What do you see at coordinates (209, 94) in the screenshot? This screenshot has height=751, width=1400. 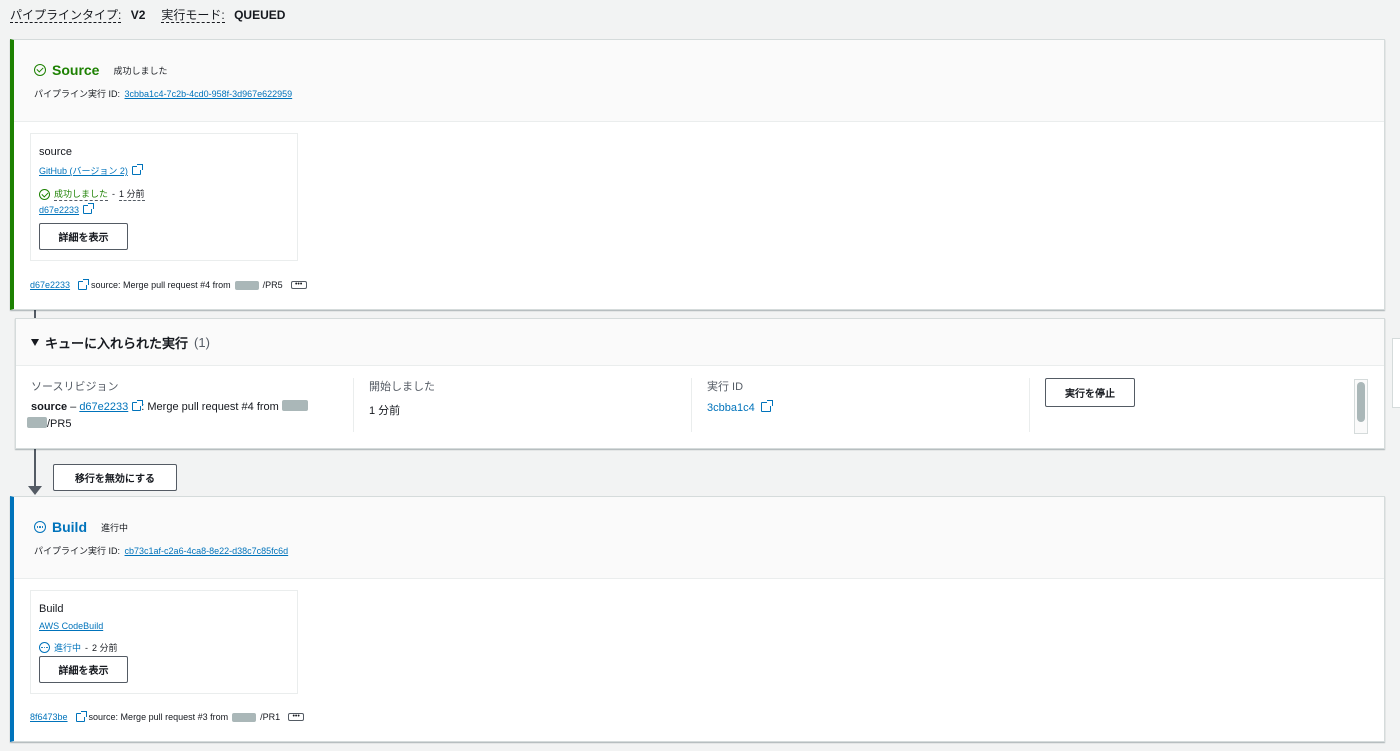 I see `execution-id-link: 3cbba1c4-7c2b-4cd0-958f-3d967e622959` at bounding box center [209, 94].